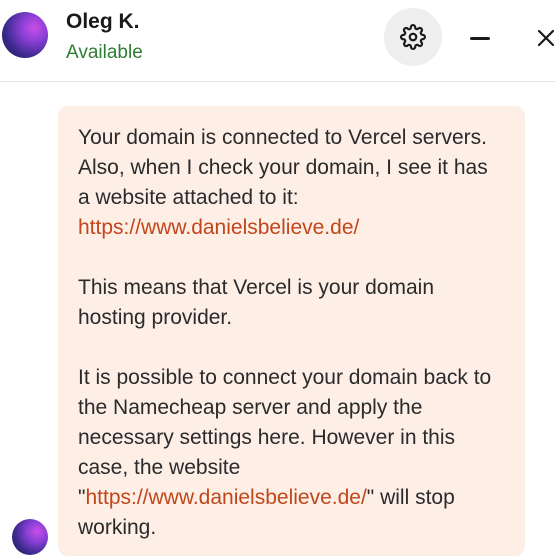 The image size is (556, 560). Describe the element at coordinates (546, 38) in the screenshot. I see `close-icon` at that location.